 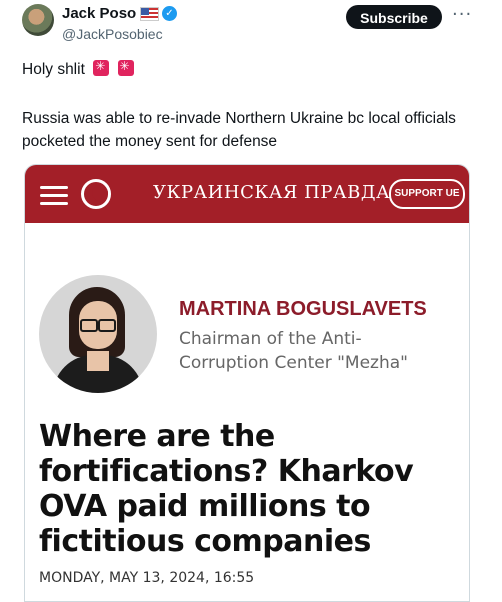 What do you see at coordinates (53, 69) in the screenshot?
I see `tweet-text-intro: Holy shlit` at bounding box center [53, 69].